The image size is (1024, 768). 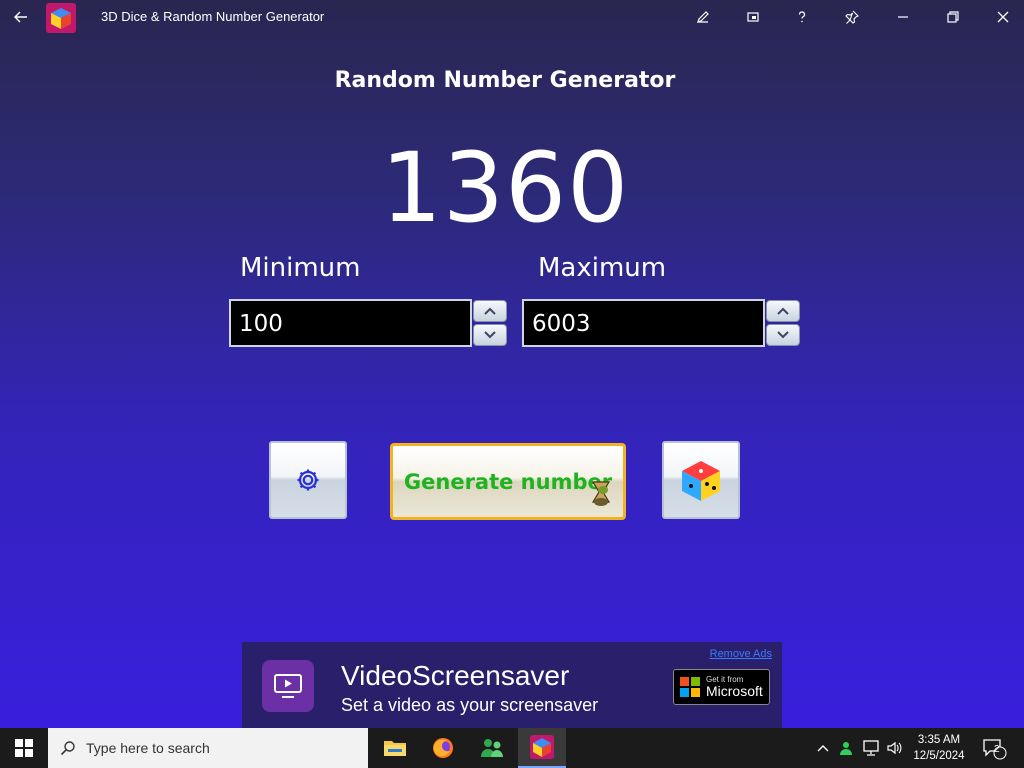 What do you see at coordinates (601, 493) in the screenshot?
I see `busy-cursor-icon` at bounding box center [601, 493].